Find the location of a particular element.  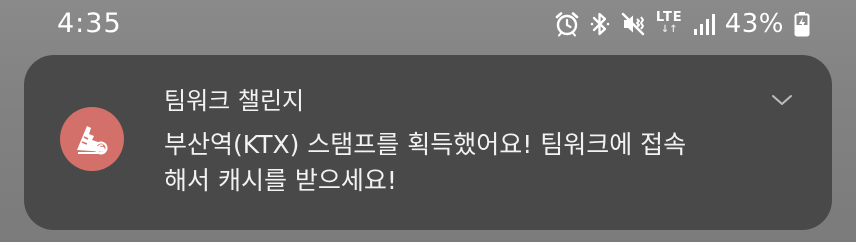

vibrate-icon is located at coordinates (633, 24).